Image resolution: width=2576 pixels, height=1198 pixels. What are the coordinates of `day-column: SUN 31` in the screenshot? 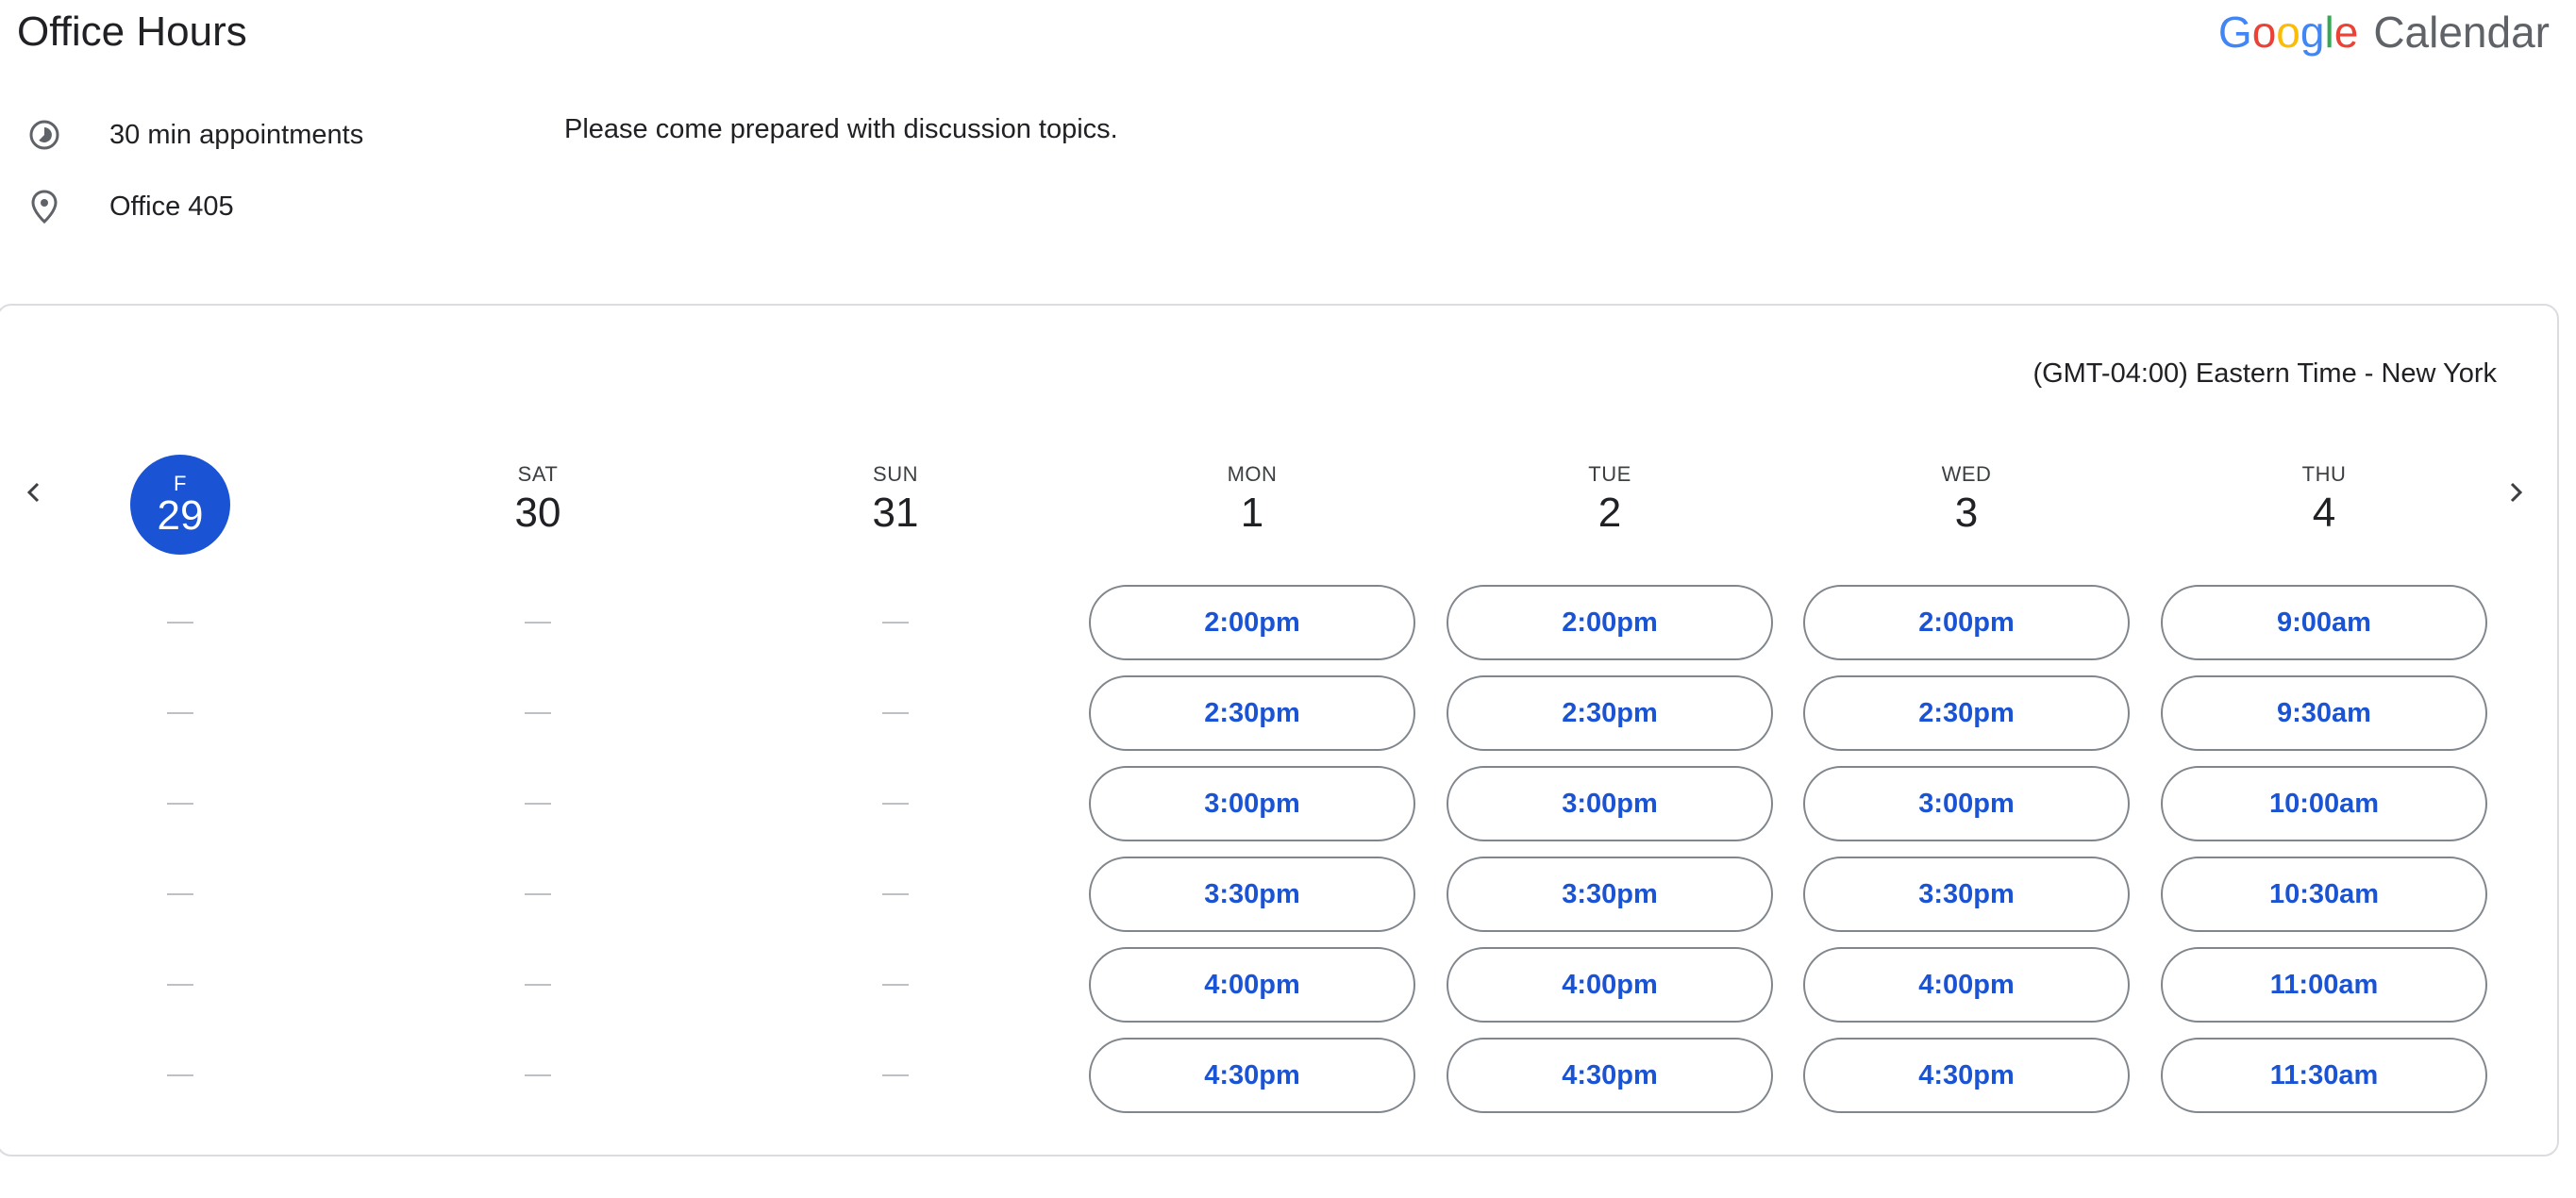 It's located at (895, 792).